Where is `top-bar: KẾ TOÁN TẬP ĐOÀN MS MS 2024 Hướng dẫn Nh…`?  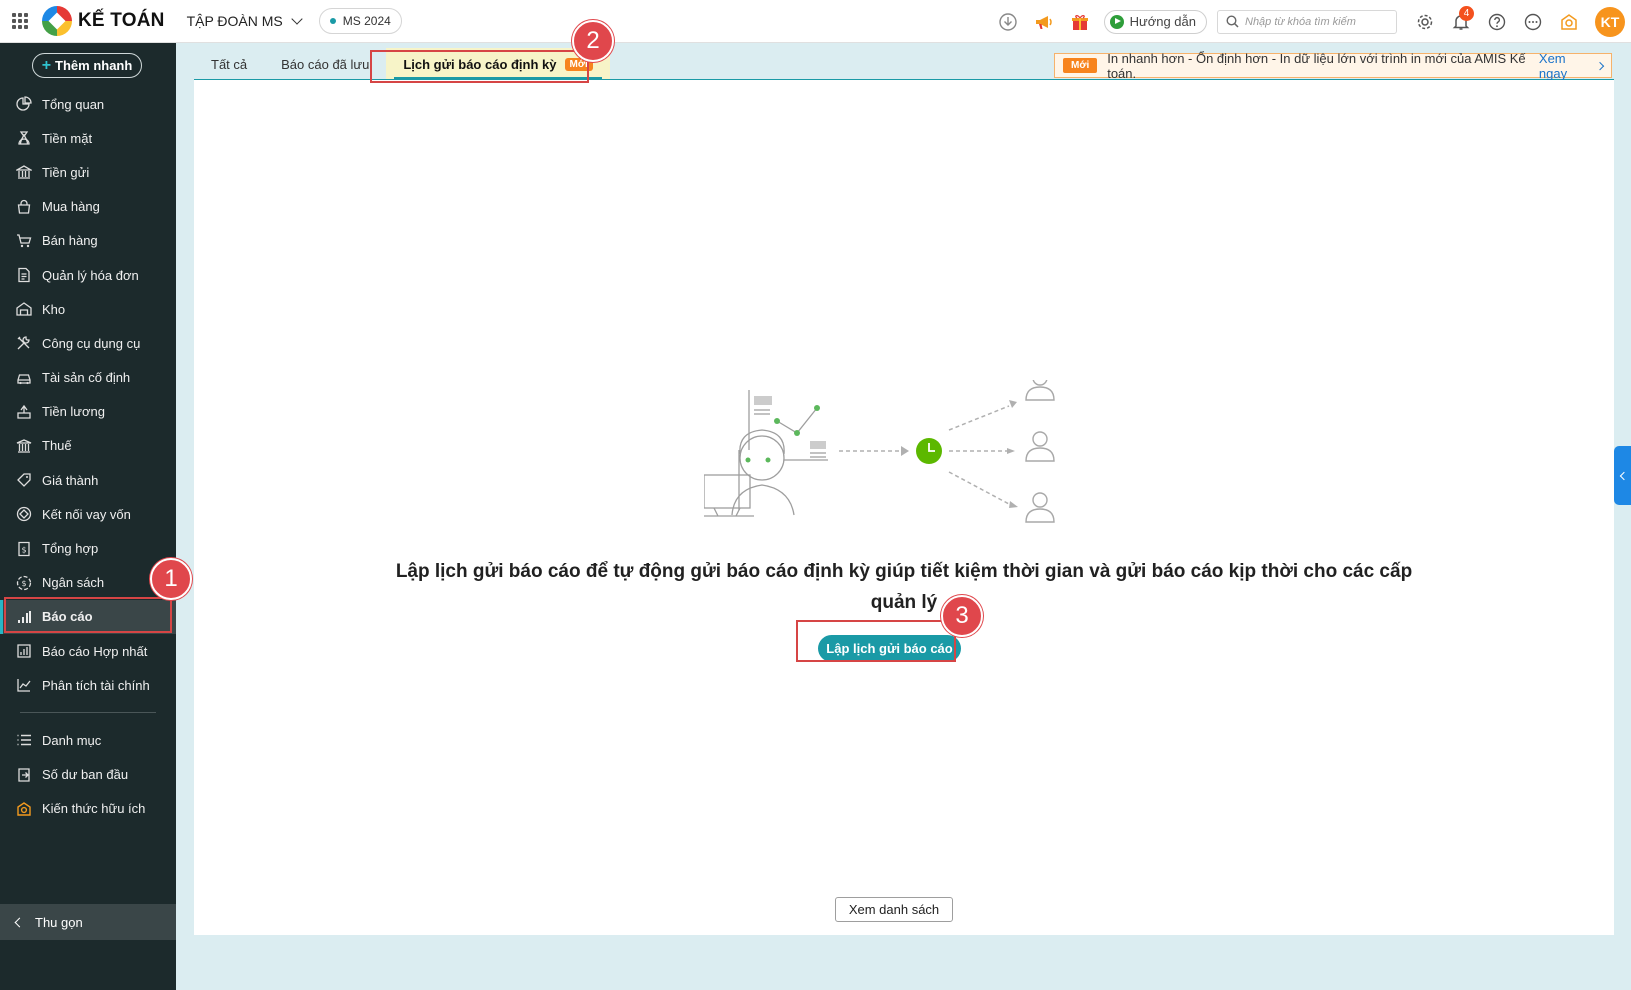 top-bar: KẾ TOÁN TẬP ĐOÀN MS MS 2024 Hướng dẫn Nh… is located at coordinates (815, 21).